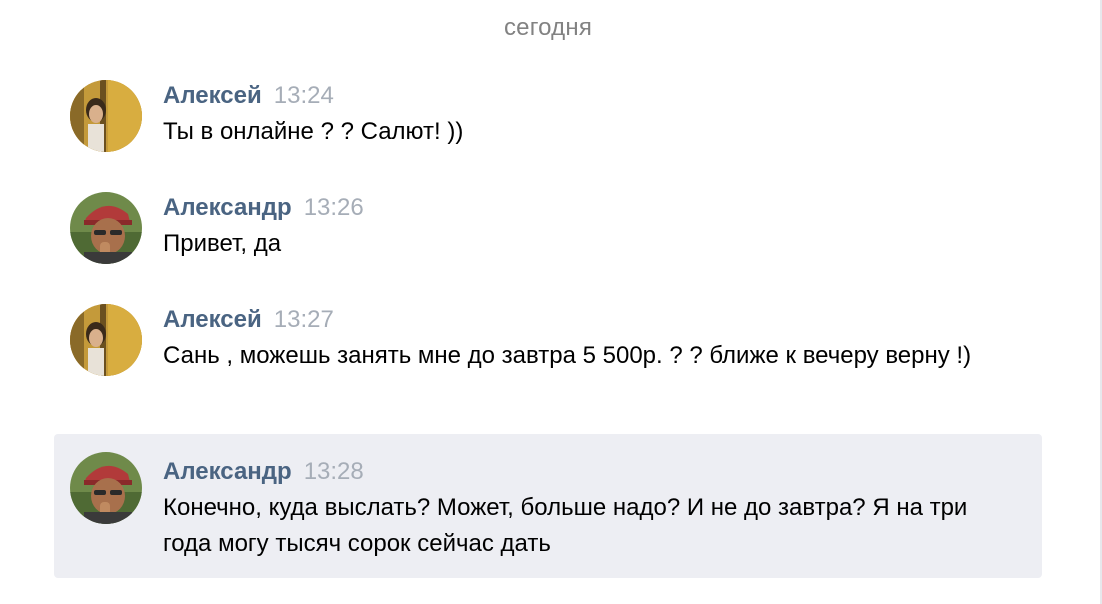 This screenshot has height=604, width=1102. What do you see at coordinates (304, 319) in the screenshot?
I see `message-time: 13:27` at bounding box center [304, 319].